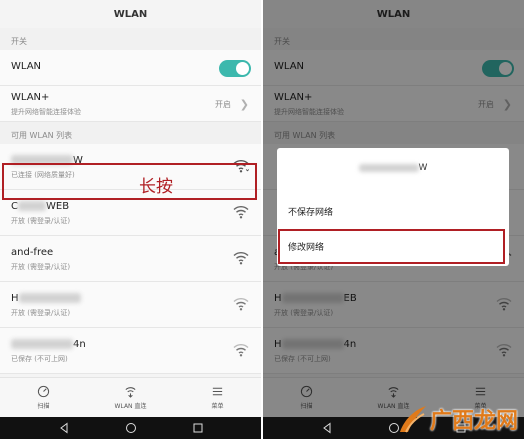  I want to click on menu-label: 菜单, so click(217, 406).